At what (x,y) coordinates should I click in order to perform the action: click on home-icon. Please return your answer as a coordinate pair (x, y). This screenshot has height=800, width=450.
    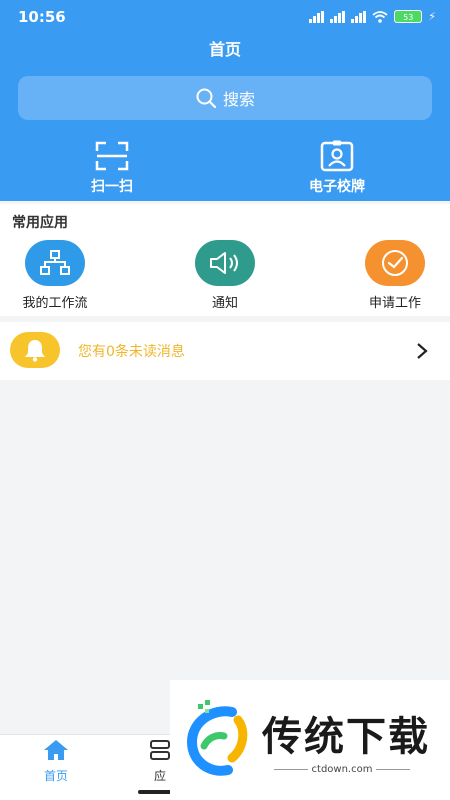
    Looking at the image, I should click on (56, 750).